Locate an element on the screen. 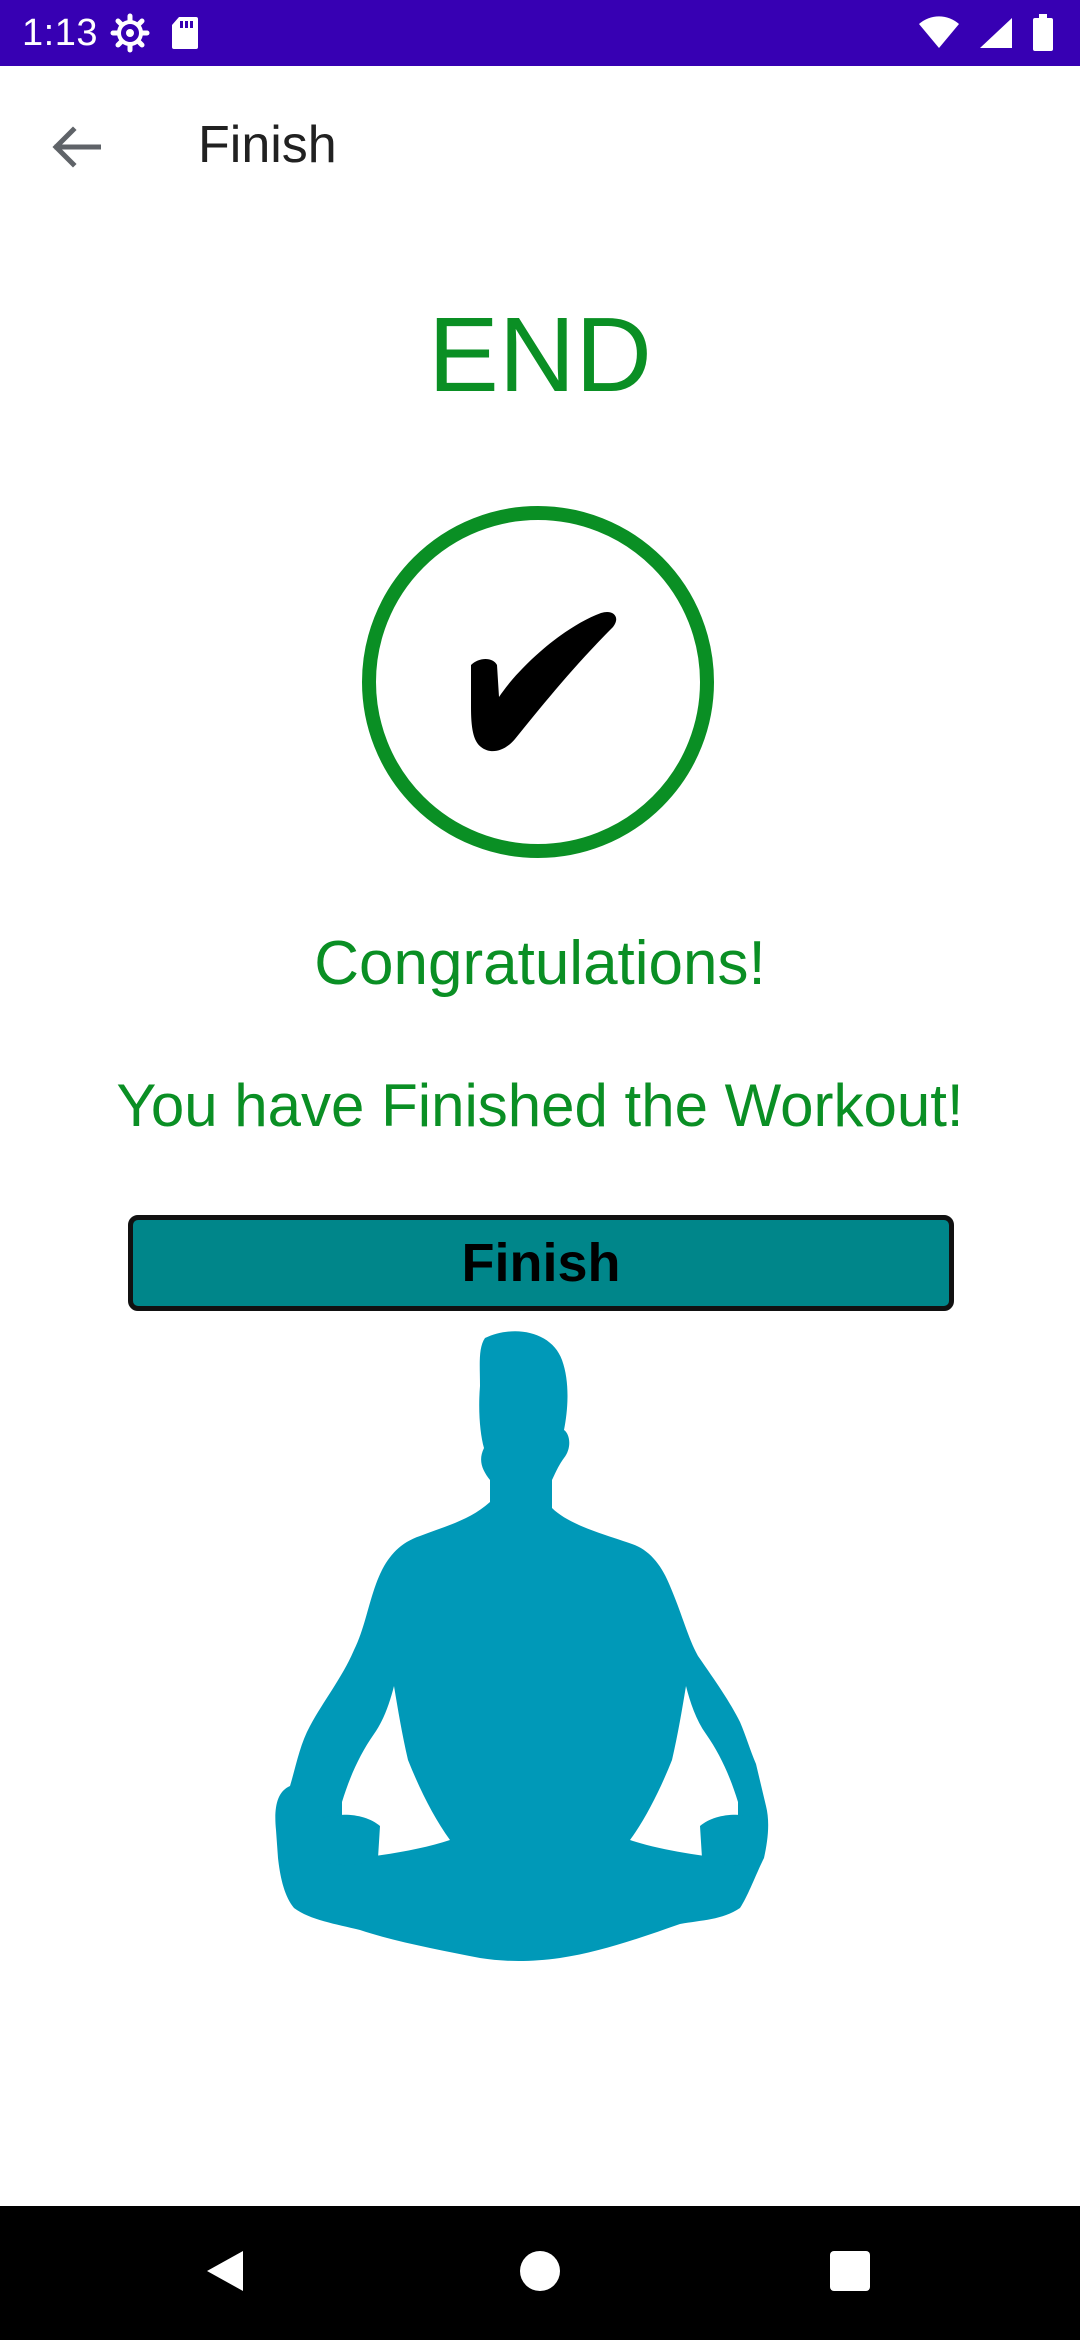  nav-home-icon is located at coordinates (540, 2273).